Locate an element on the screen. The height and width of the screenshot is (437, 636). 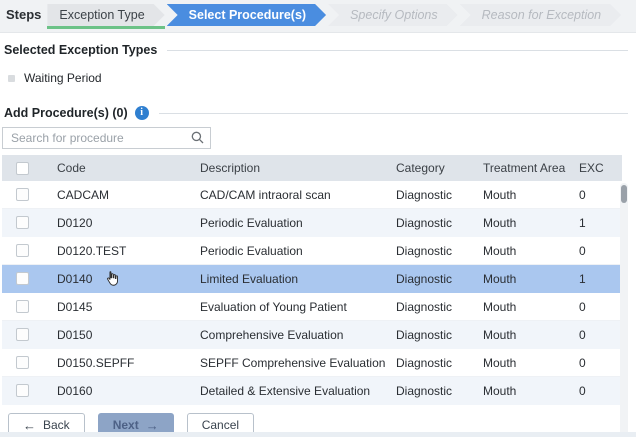
cell-description: Limited Evaluation is located at coordinates (249, 278).